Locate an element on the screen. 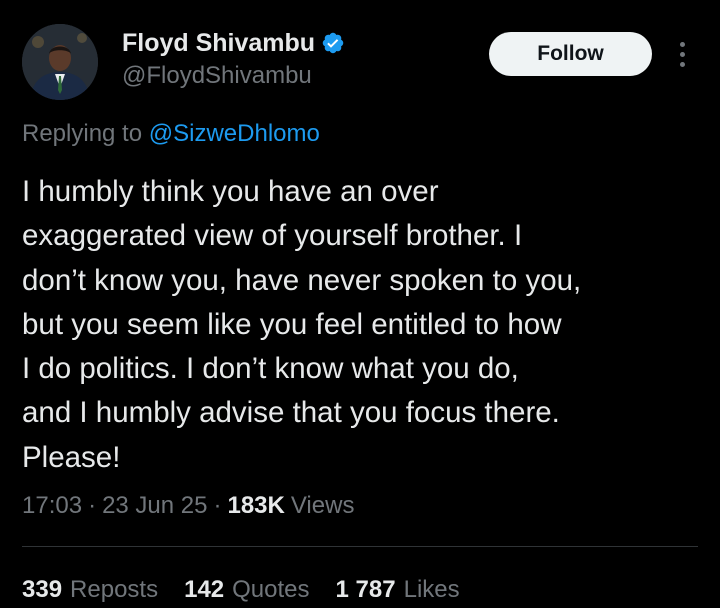  tweet-text-line: Please! is located at coordinates (71, 457).